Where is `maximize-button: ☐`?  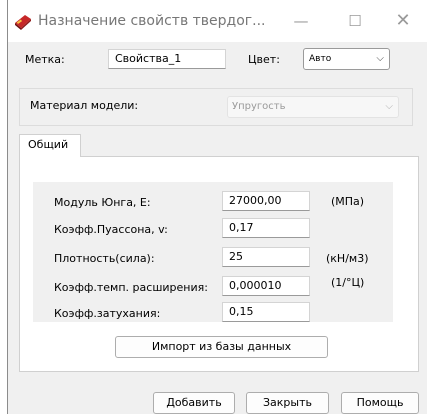 maximize-button: ☐ is located at coordinates (355, 21).